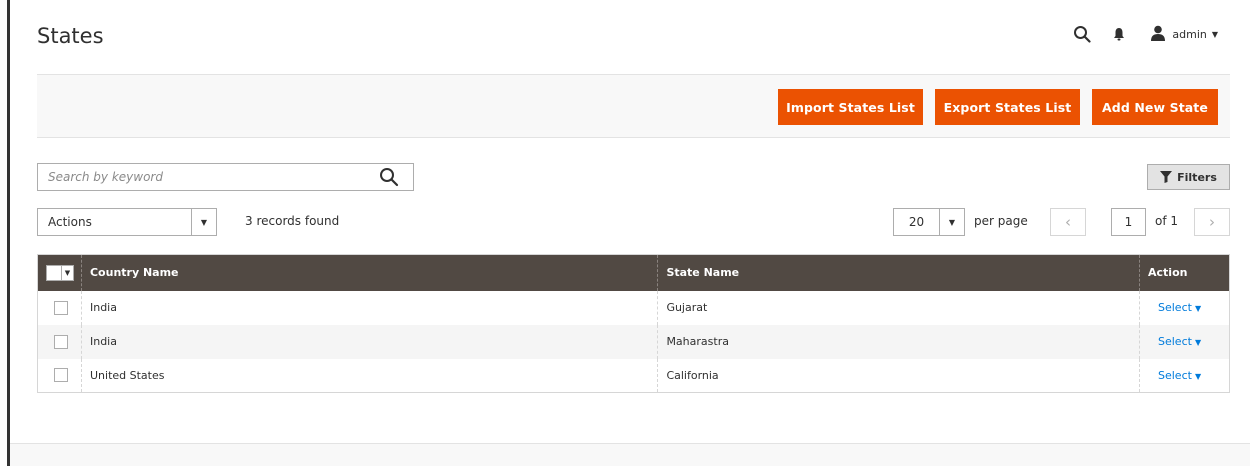  Describe the element at coordinates (1189, 34) in the screenshot. I see `user-name: admin` at that location.